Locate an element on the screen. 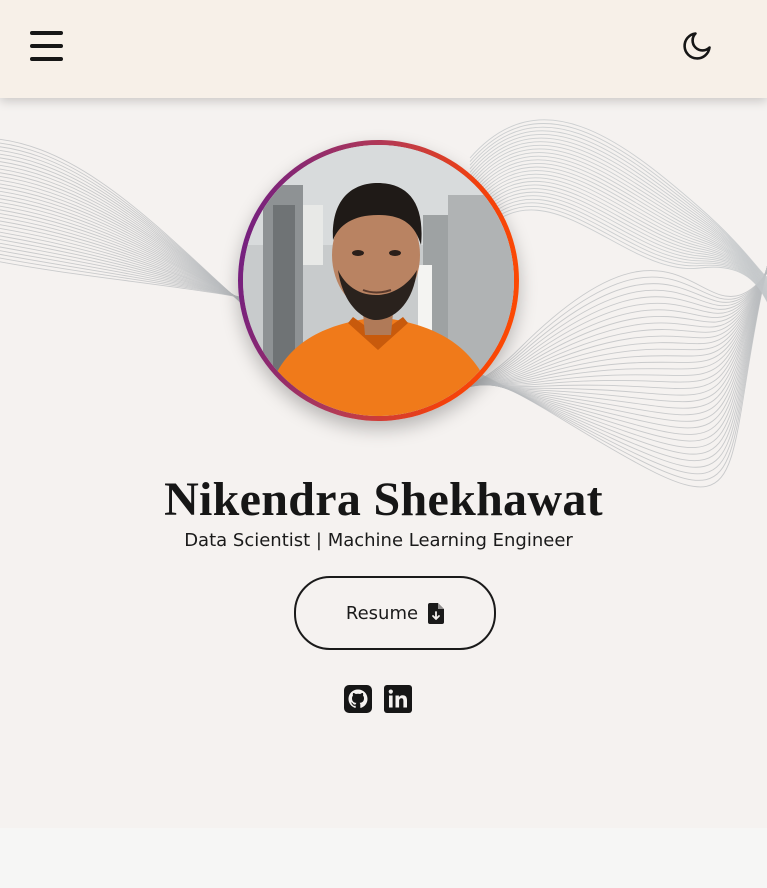 This screenshot has width=767, height=888. page-title: Nikendra Shekhawat is located at coordinates (383, 499).